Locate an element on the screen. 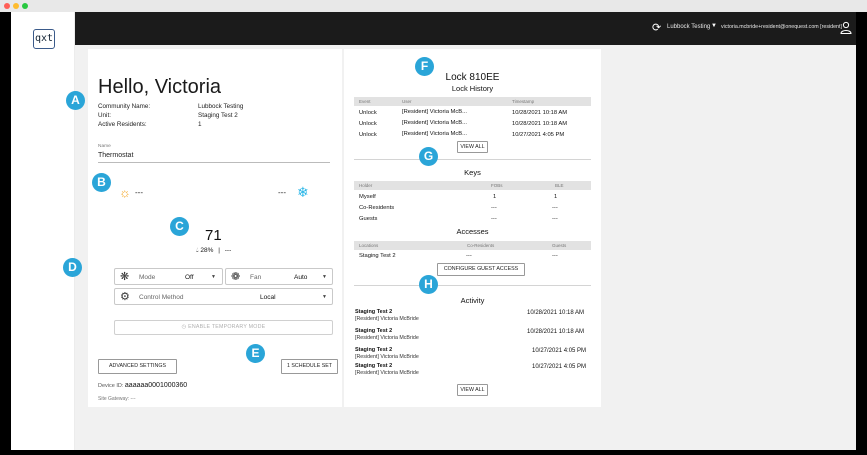 The height and width of the screenshot is (455, 867). caret-down-icon: ▼ is located at coordinates (714, 26).